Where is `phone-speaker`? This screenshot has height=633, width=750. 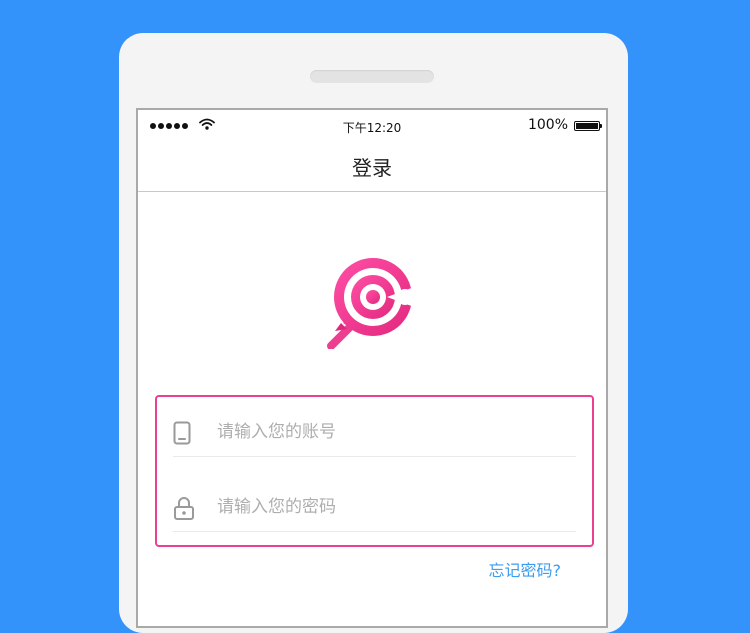 phone-speaker is located at coordinates (372, 76).